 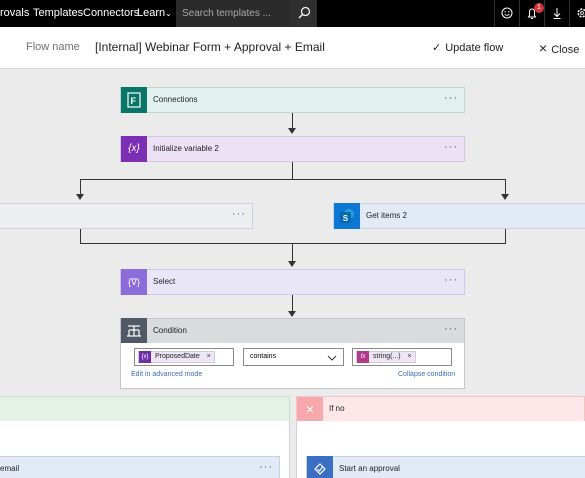 I want to click on operator-dropdown: contains, so click(x=293, y=357).